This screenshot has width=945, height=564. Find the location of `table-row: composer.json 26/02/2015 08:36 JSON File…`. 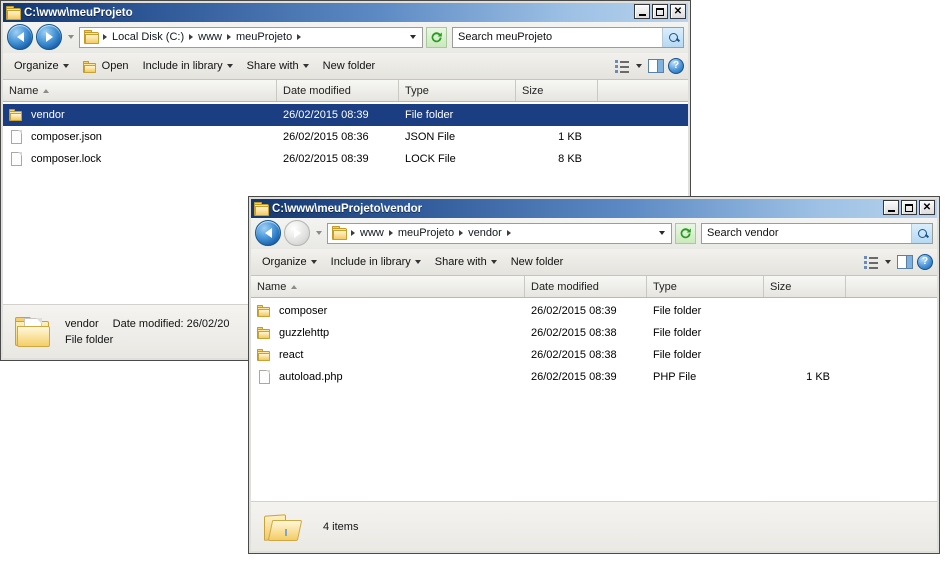

table-row: composer.json 26/02/2015 08:36 JSON File… is located at coordinates (345, 137).